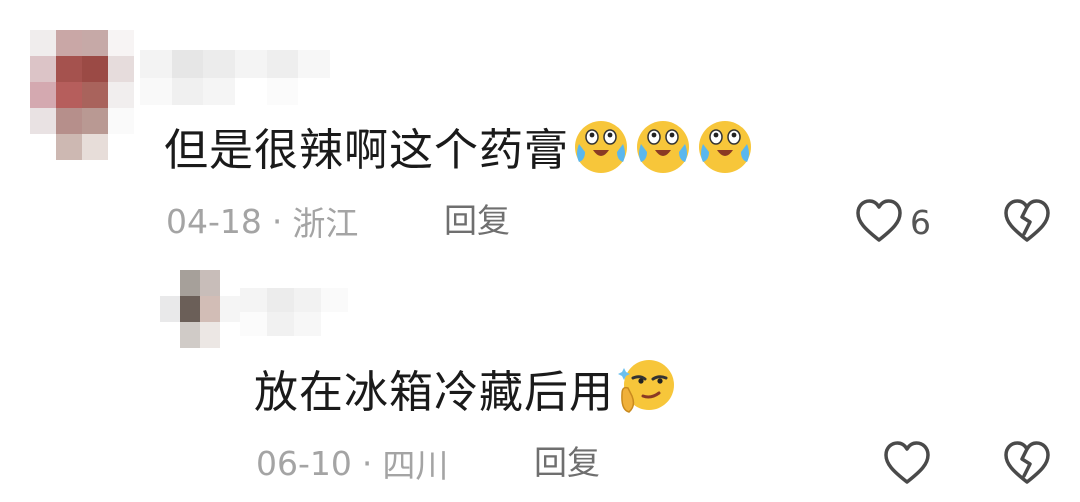  What do you see at coordinates (920, 222) in the screenshot?
I see `like-count: 6` at bounding box center [920, 222].